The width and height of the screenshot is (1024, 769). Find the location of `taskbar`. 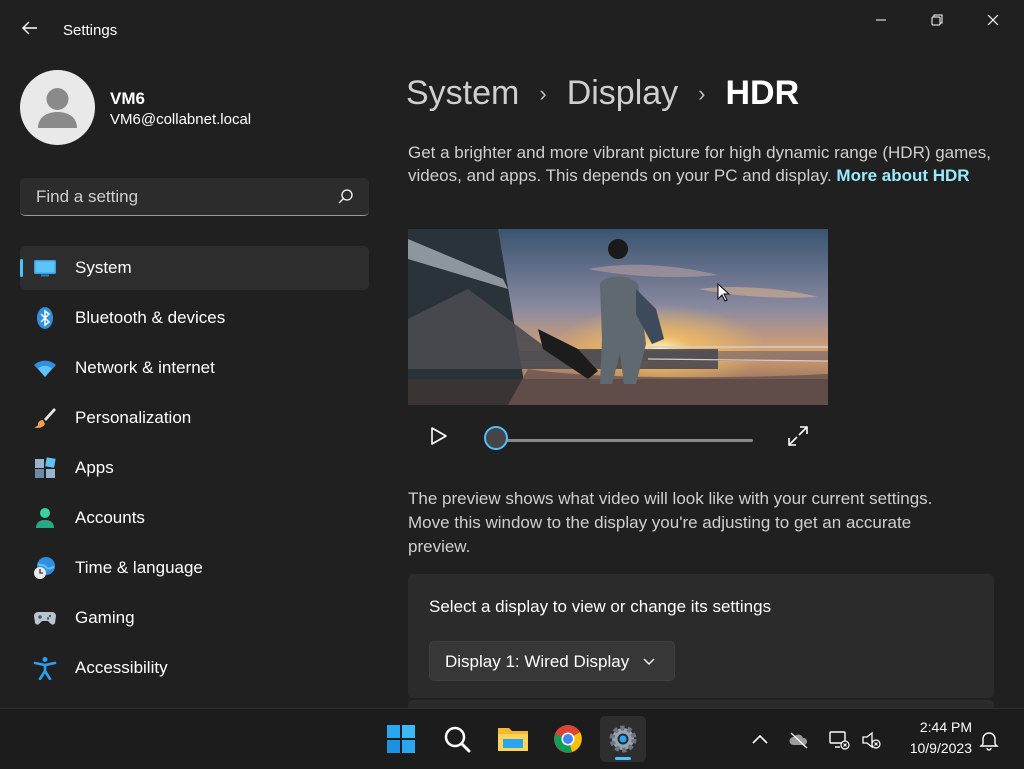

taskbar is located at coordinates (512, 738).